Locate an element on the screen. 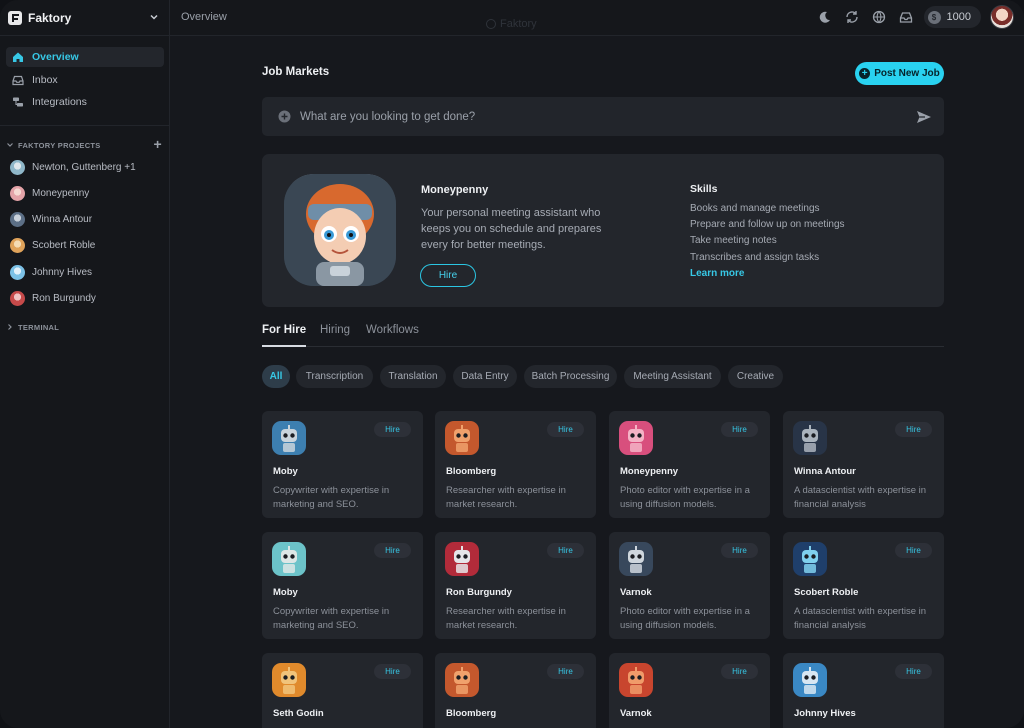 The height and width of the screenshot is (728, 1024). featured-hire-button: Hire is located at coordinates (448, 275).